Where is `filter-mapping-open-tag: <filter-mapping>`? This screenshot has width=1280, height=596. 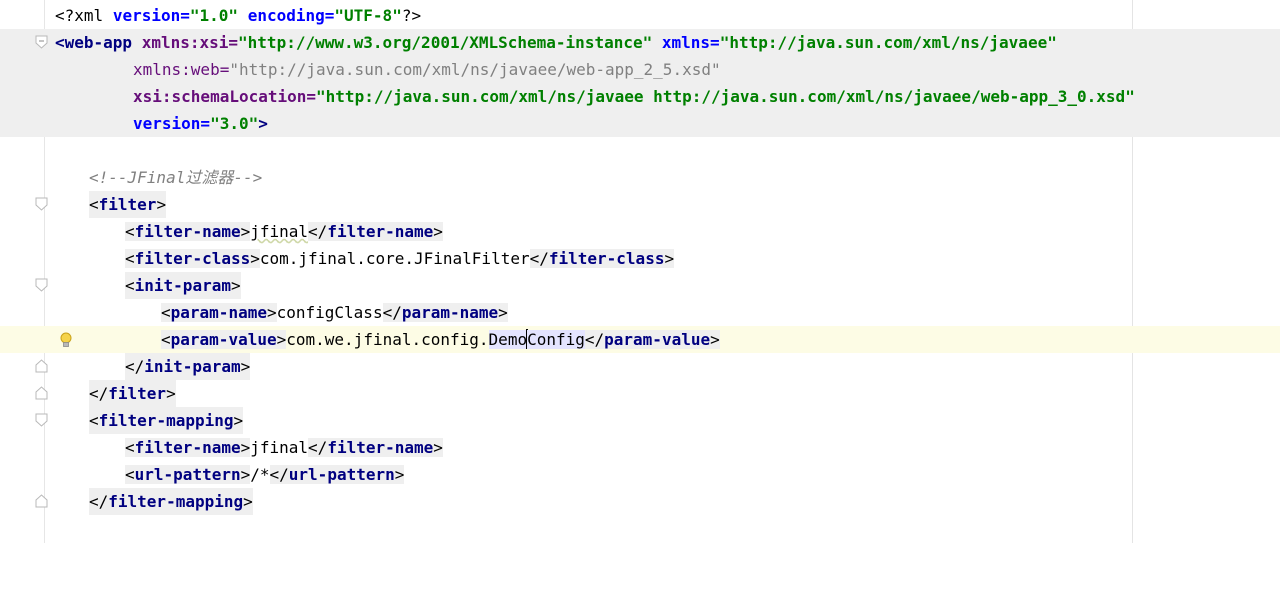
filter-mapping-open-tag: <filter-mapping> is located at coordinates (166, 420).